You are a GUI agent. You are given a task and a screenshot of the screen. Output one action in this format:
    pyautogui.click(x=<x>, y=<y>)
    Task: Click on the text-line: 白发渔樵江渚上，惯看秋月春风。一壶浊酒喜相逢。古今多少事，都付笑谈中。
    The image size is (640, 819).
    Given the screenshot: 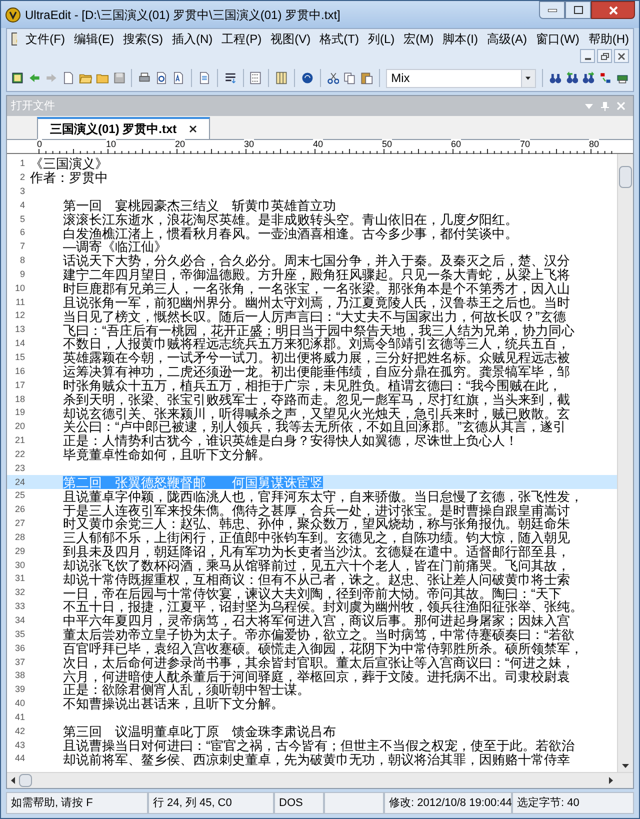 What is the action you would take?
    pyautogui.click(x=290, y=233)
    